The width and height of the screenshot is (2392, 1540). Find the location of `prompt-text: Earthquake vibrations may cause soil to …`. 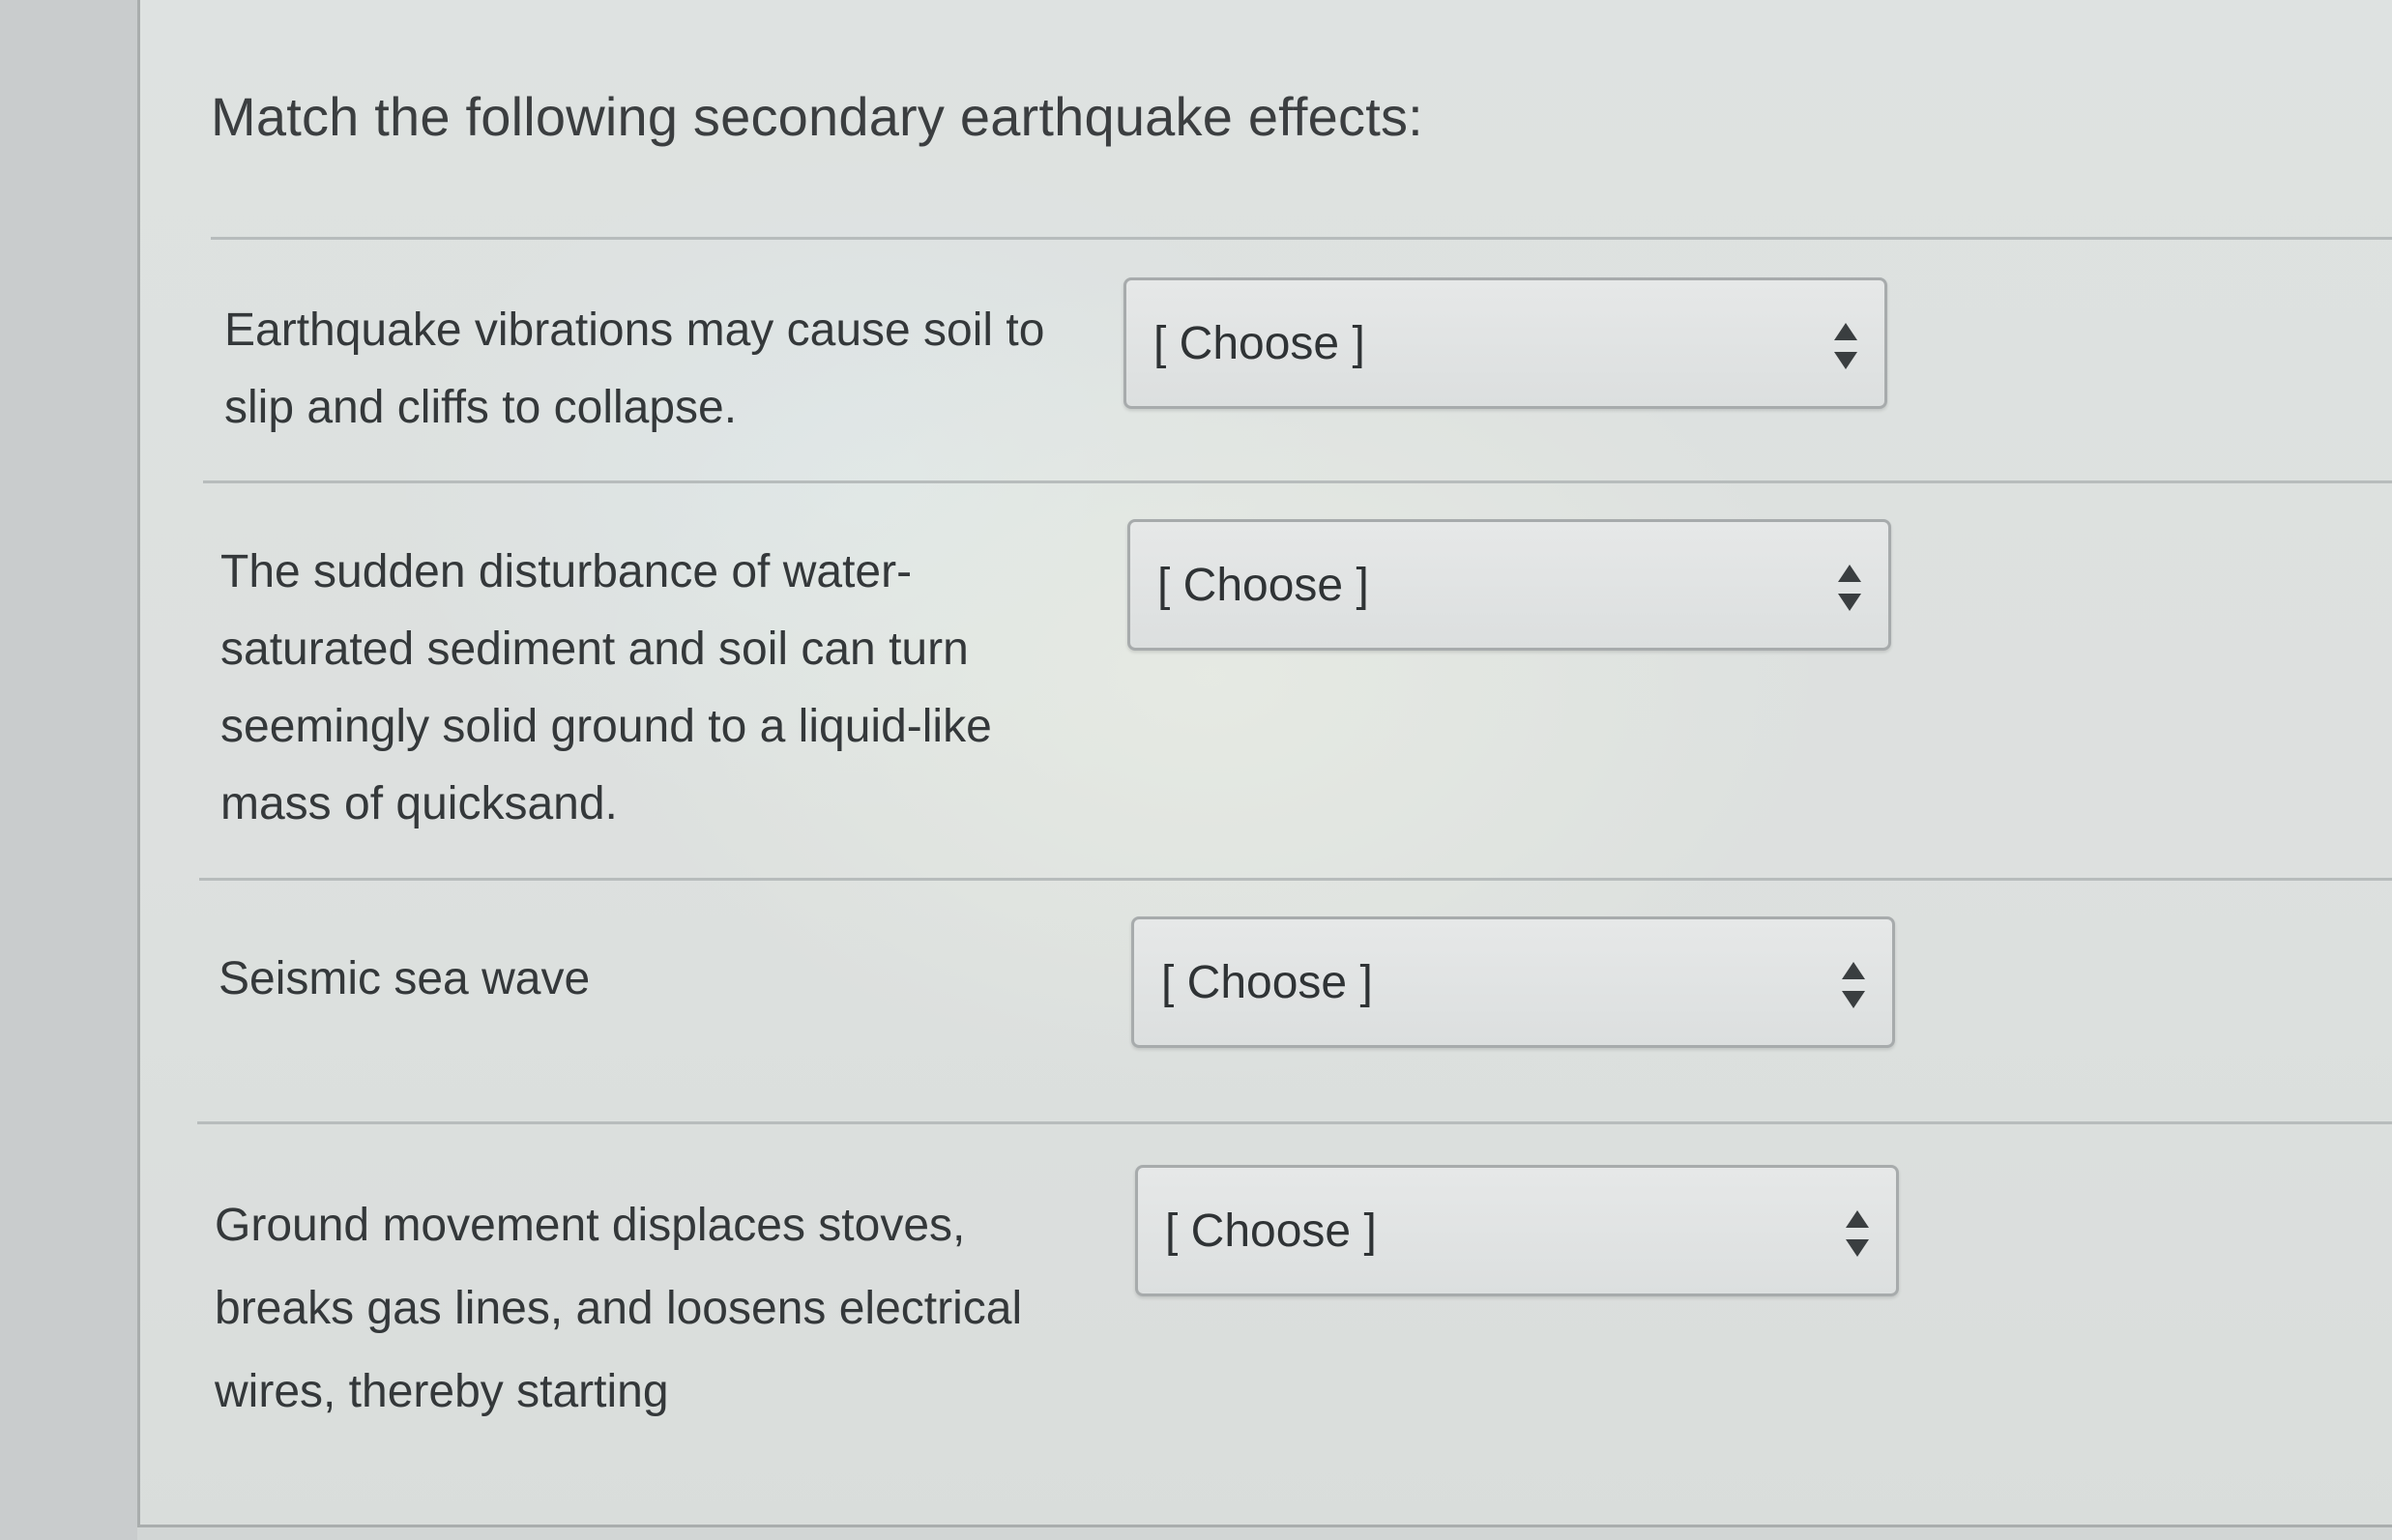

prompt-text: Earthquake vibrations may cause soil to … is located at coordinates (634, 369).